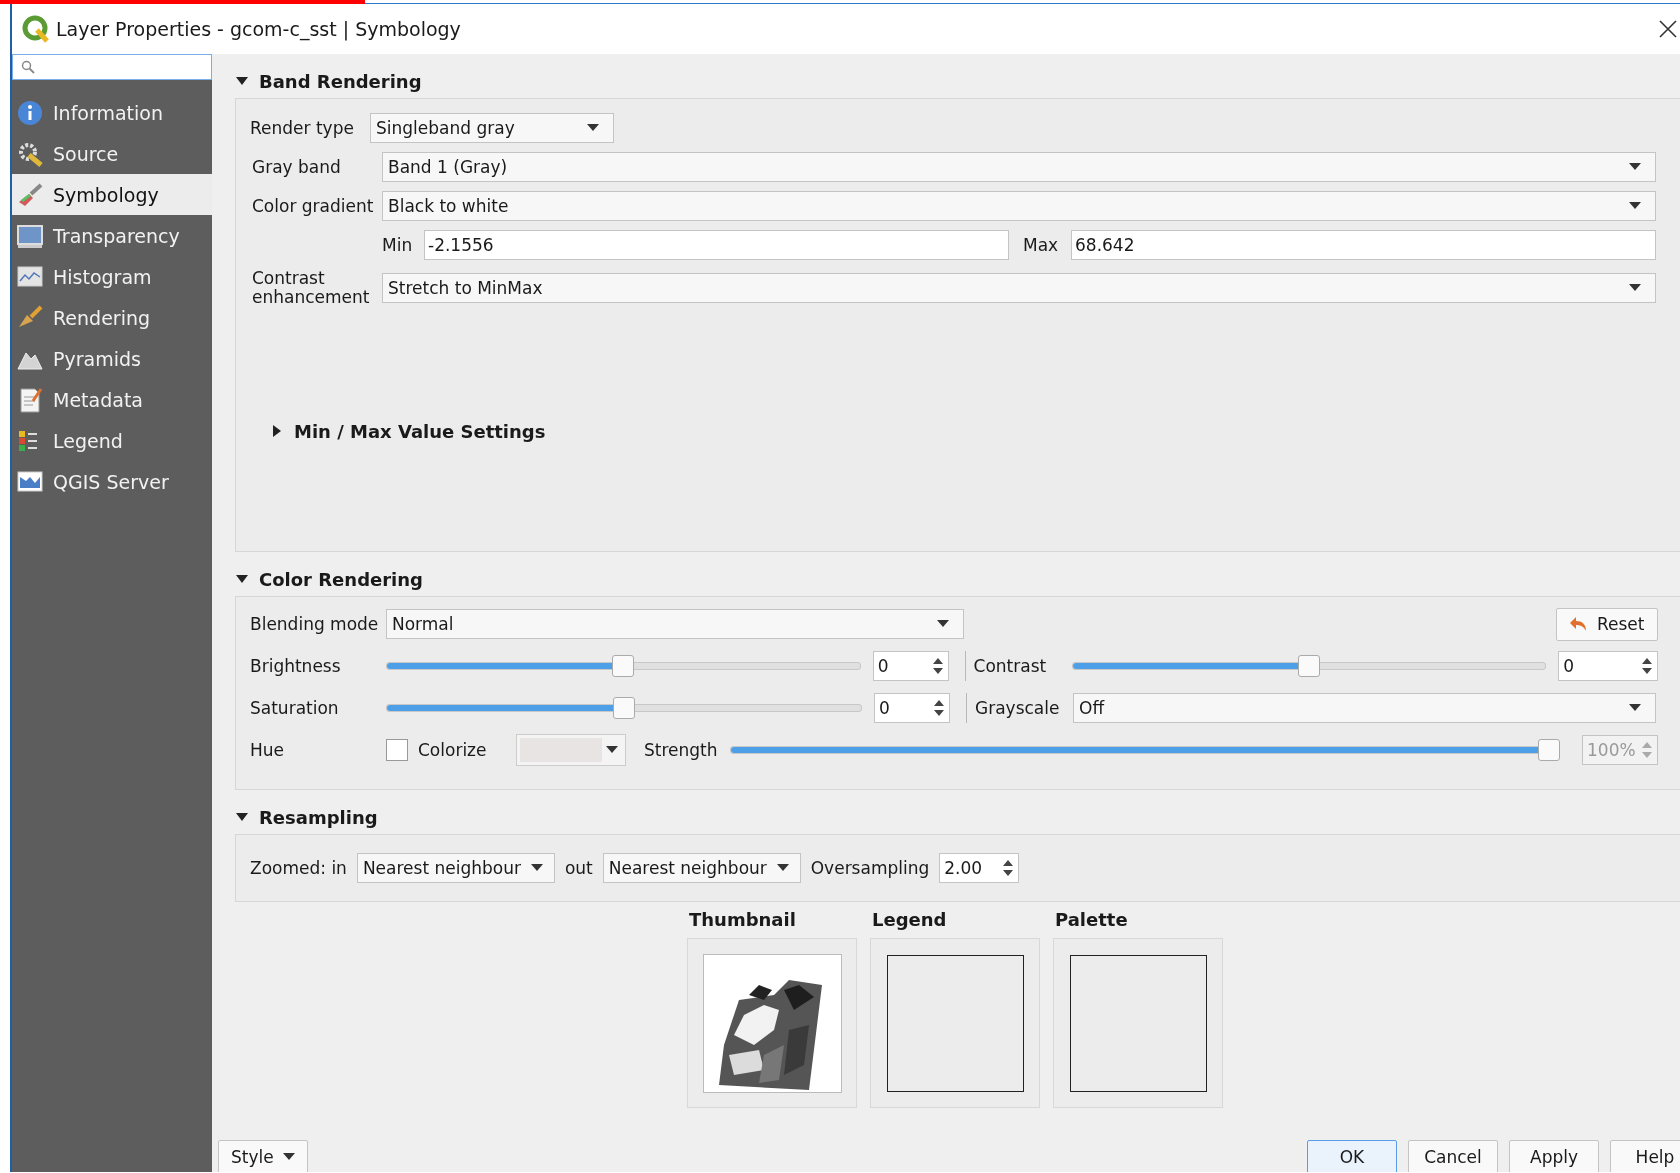 Image resolution: width=1680 pixels, height=1173 pixels. Describe the element at coordinates (296, 666) in the screenshot. I see `field-label: Brightness` at that location.